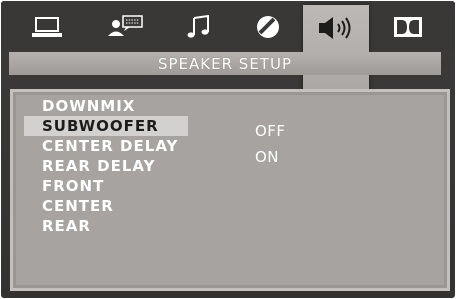  Describe the element at coordinates (336, 50) in the screenshot. I see `tab-speaker` at that location.